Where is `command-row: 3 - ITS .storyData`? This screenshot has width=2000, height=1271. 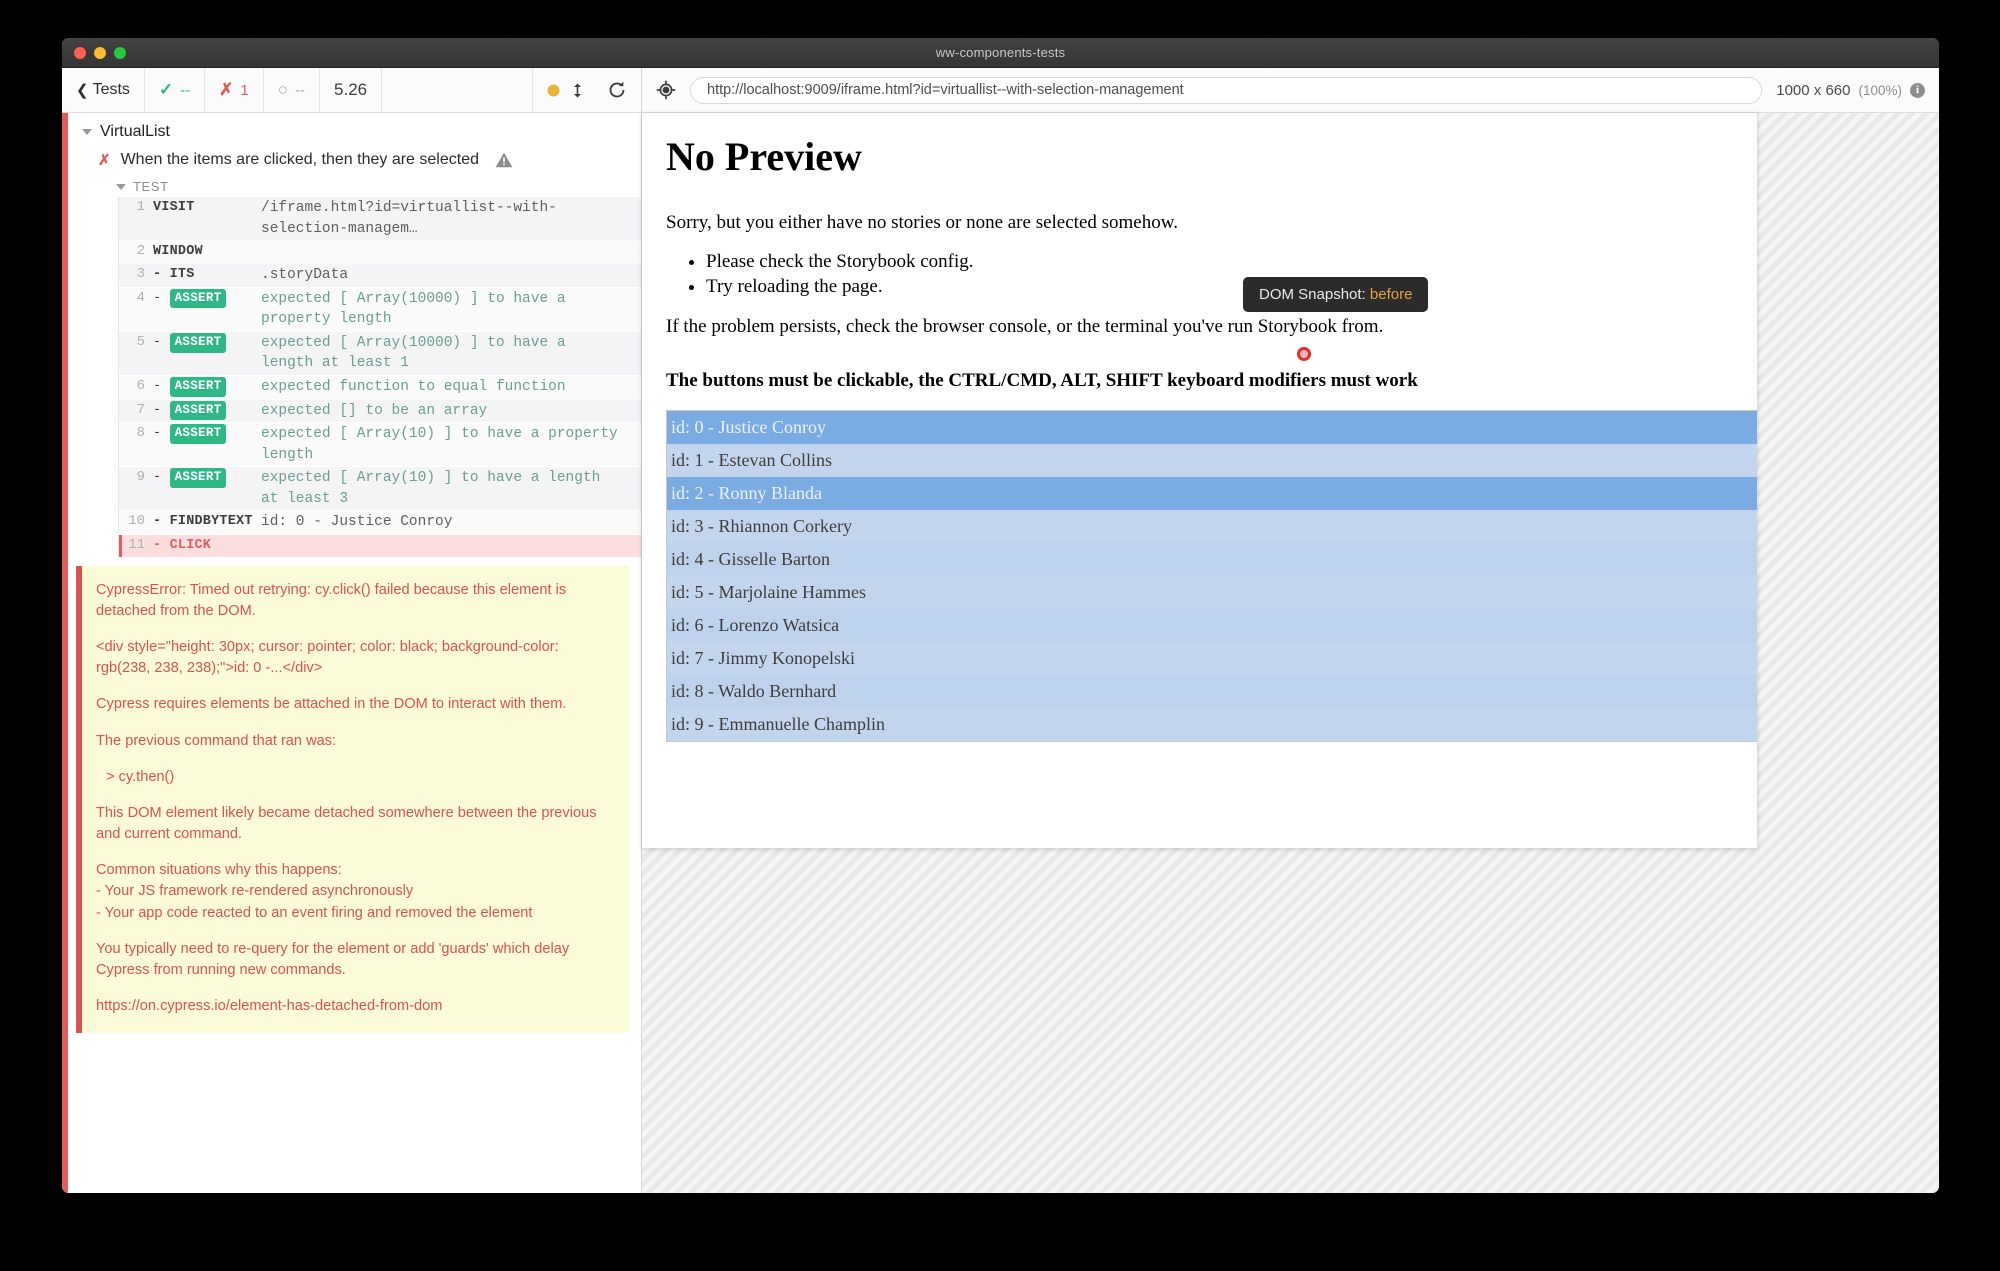 command-row: 3 - ITS .storyData is located at coordinates (380, 276).